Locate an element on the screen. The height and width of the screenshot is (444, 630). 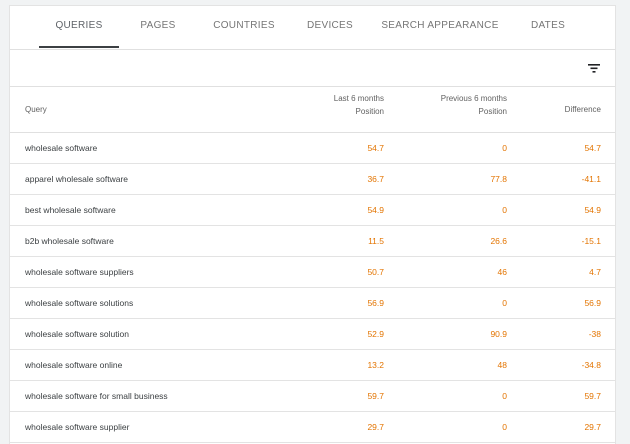
query-cell: b2b wholesale software is located at coordinates (69, 241).